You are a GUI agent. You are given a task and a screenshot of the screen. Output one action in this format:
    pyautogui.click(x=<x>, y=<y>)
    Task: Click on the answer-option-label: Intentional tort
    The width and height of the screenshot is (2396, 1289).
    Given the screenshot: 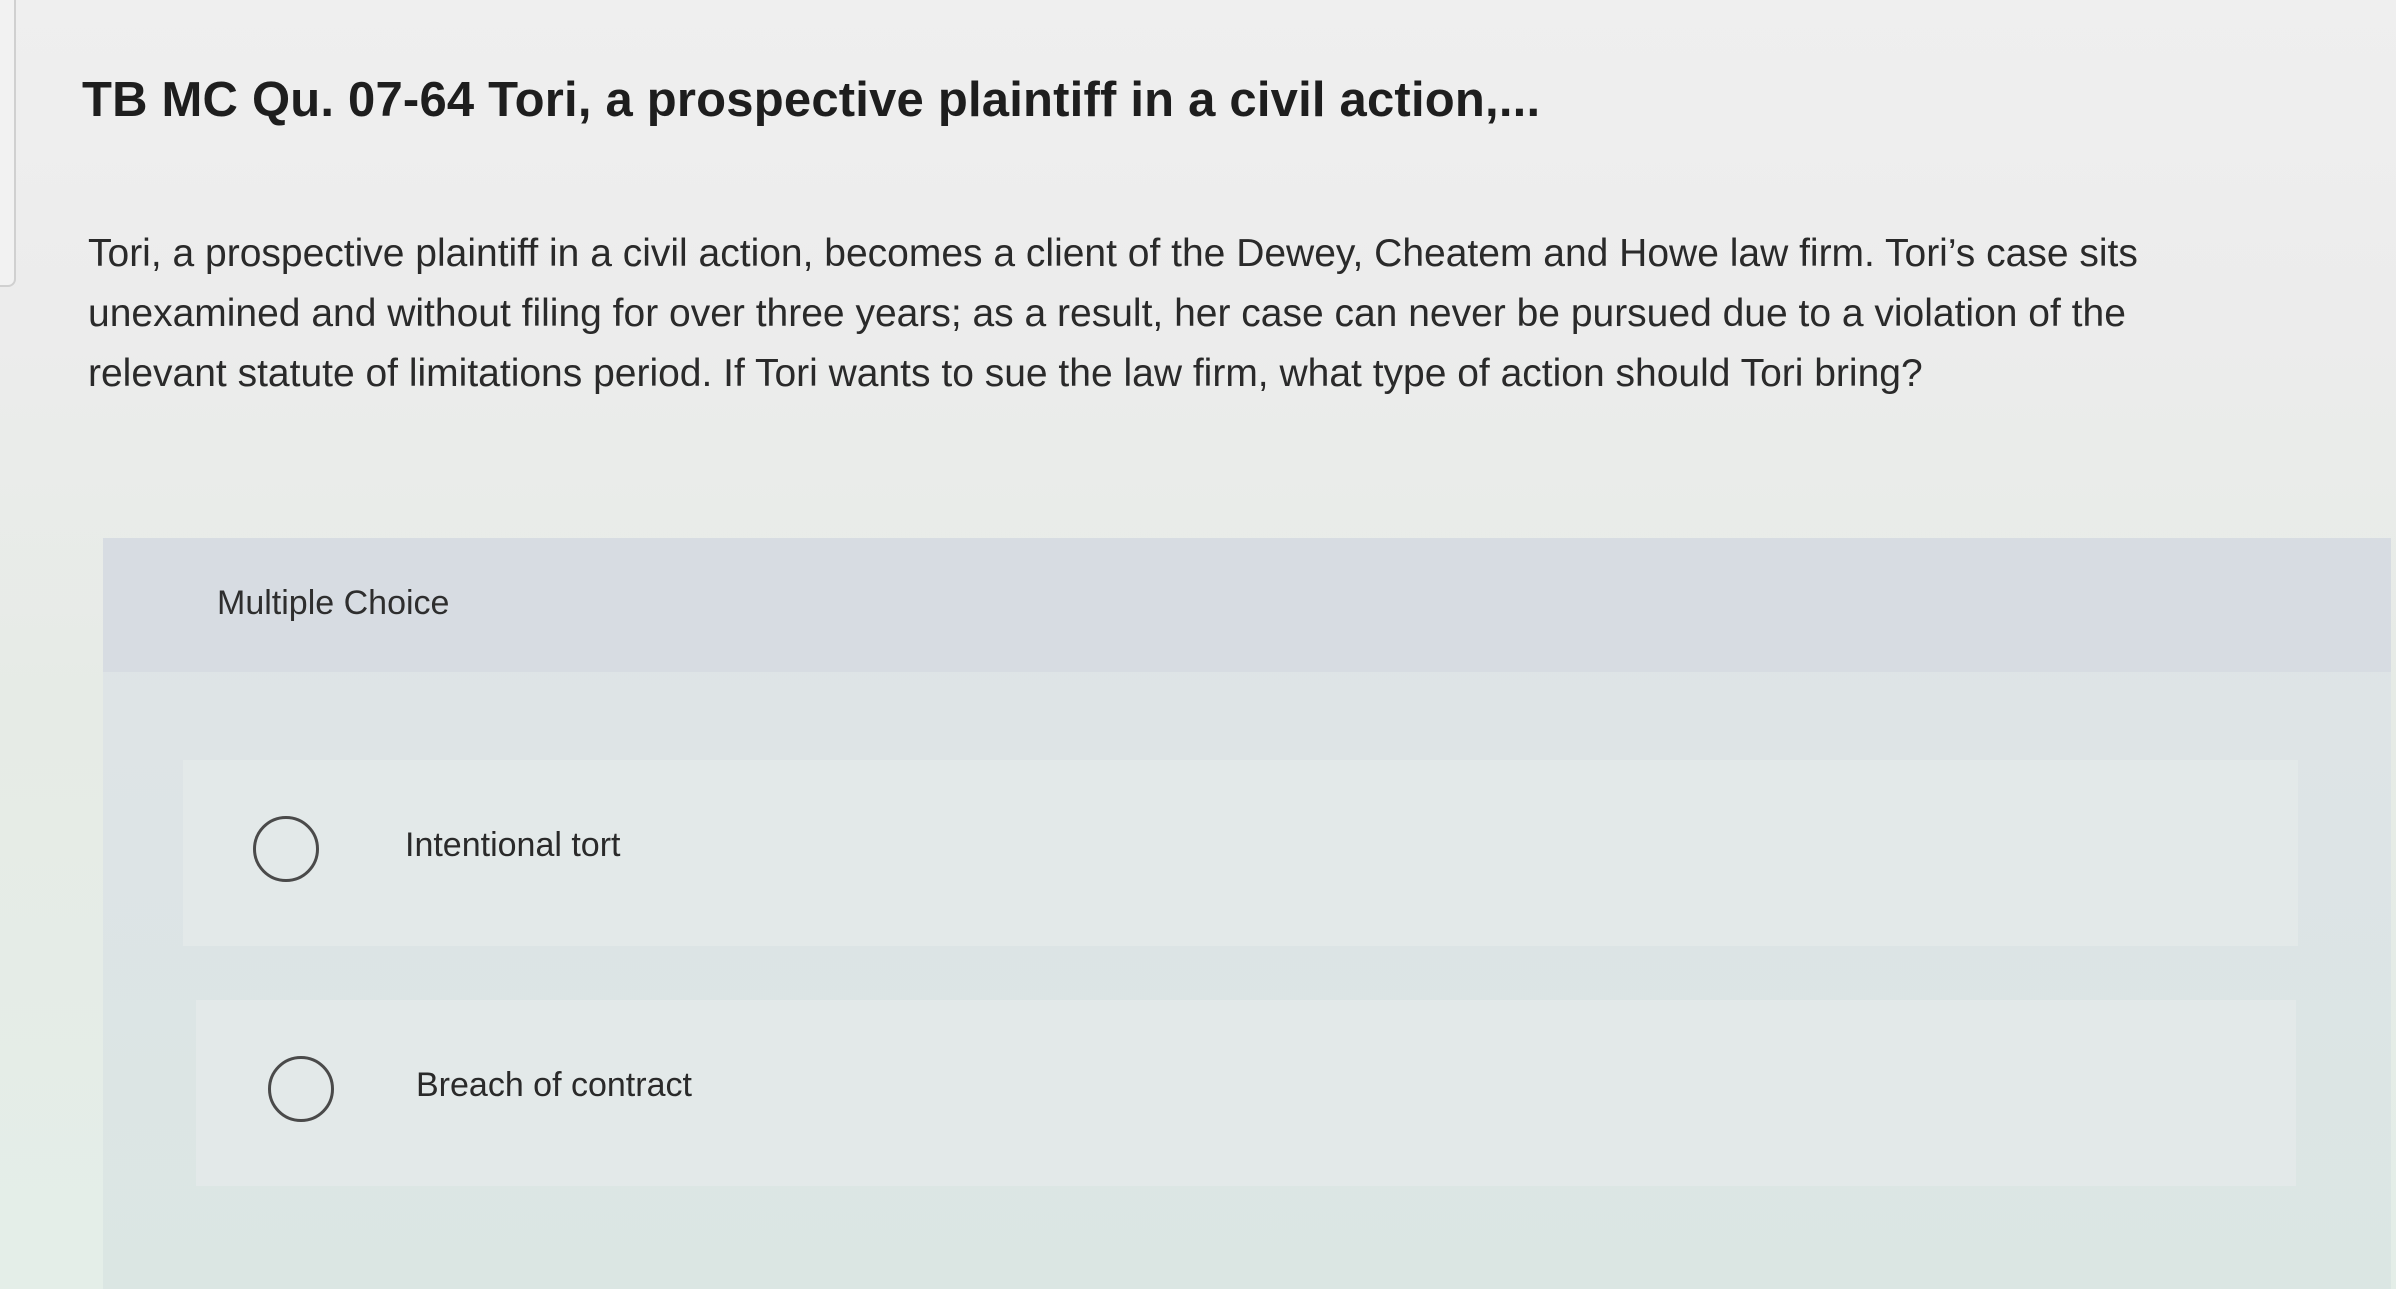 What is the action you would take?
    pyautogui.click(x=512, y=845)
    